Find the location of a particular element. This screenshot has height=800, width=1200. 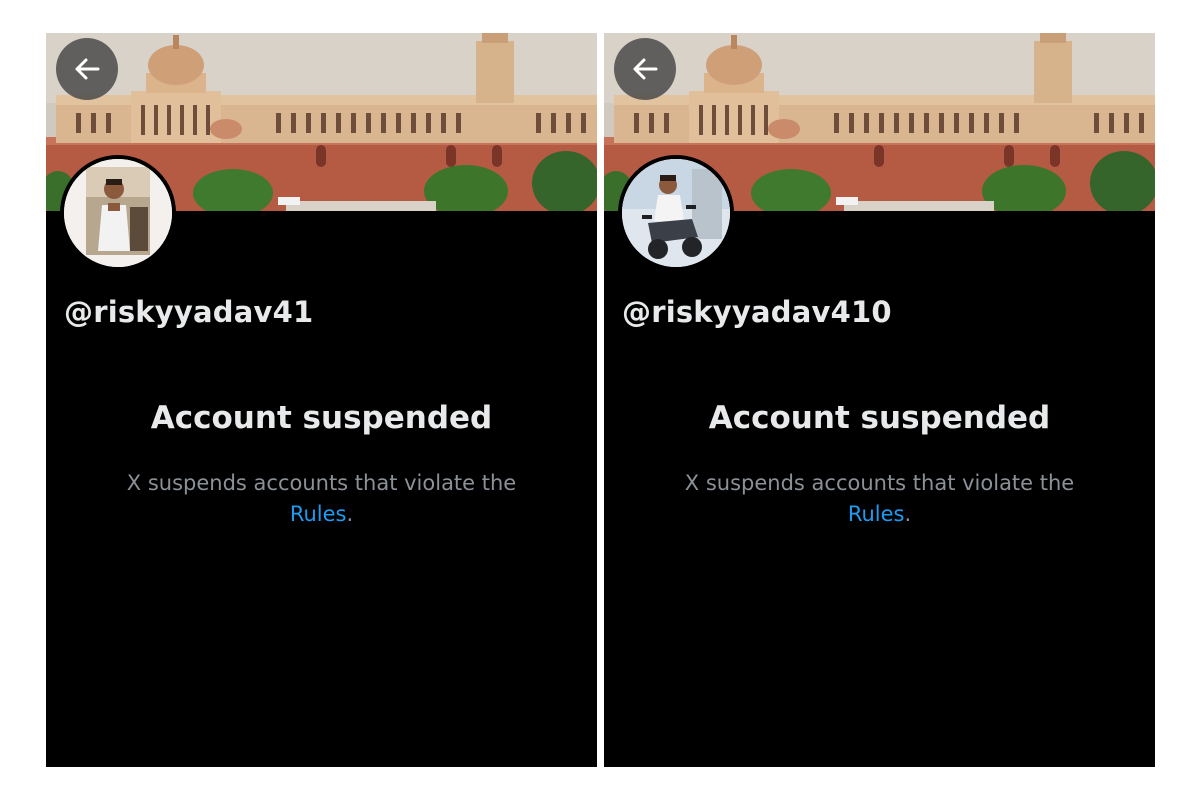

profile-handle: @riskyyadav41 is located at coordinates (189, 312).